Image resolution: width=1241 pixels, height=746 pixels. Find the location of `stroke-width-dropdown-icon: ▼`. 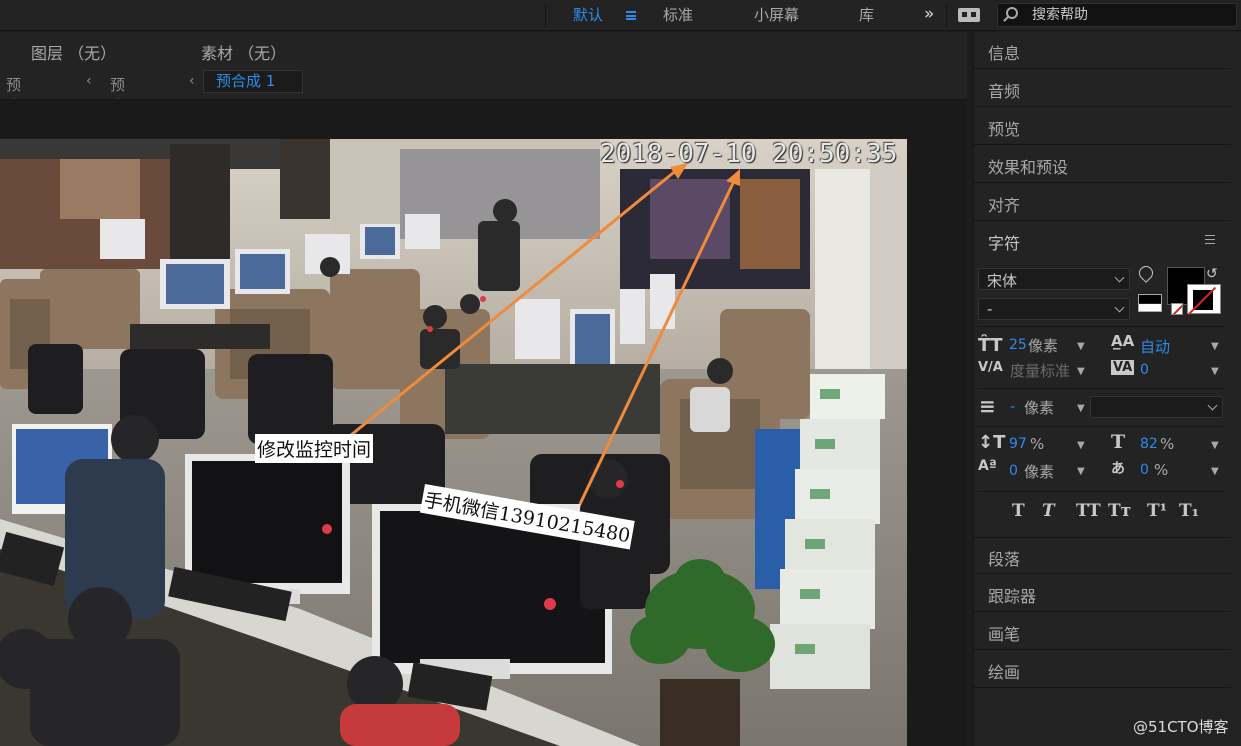

stroke-width-dropdown-icon: ▼ is located at coordinates (1081, 408).